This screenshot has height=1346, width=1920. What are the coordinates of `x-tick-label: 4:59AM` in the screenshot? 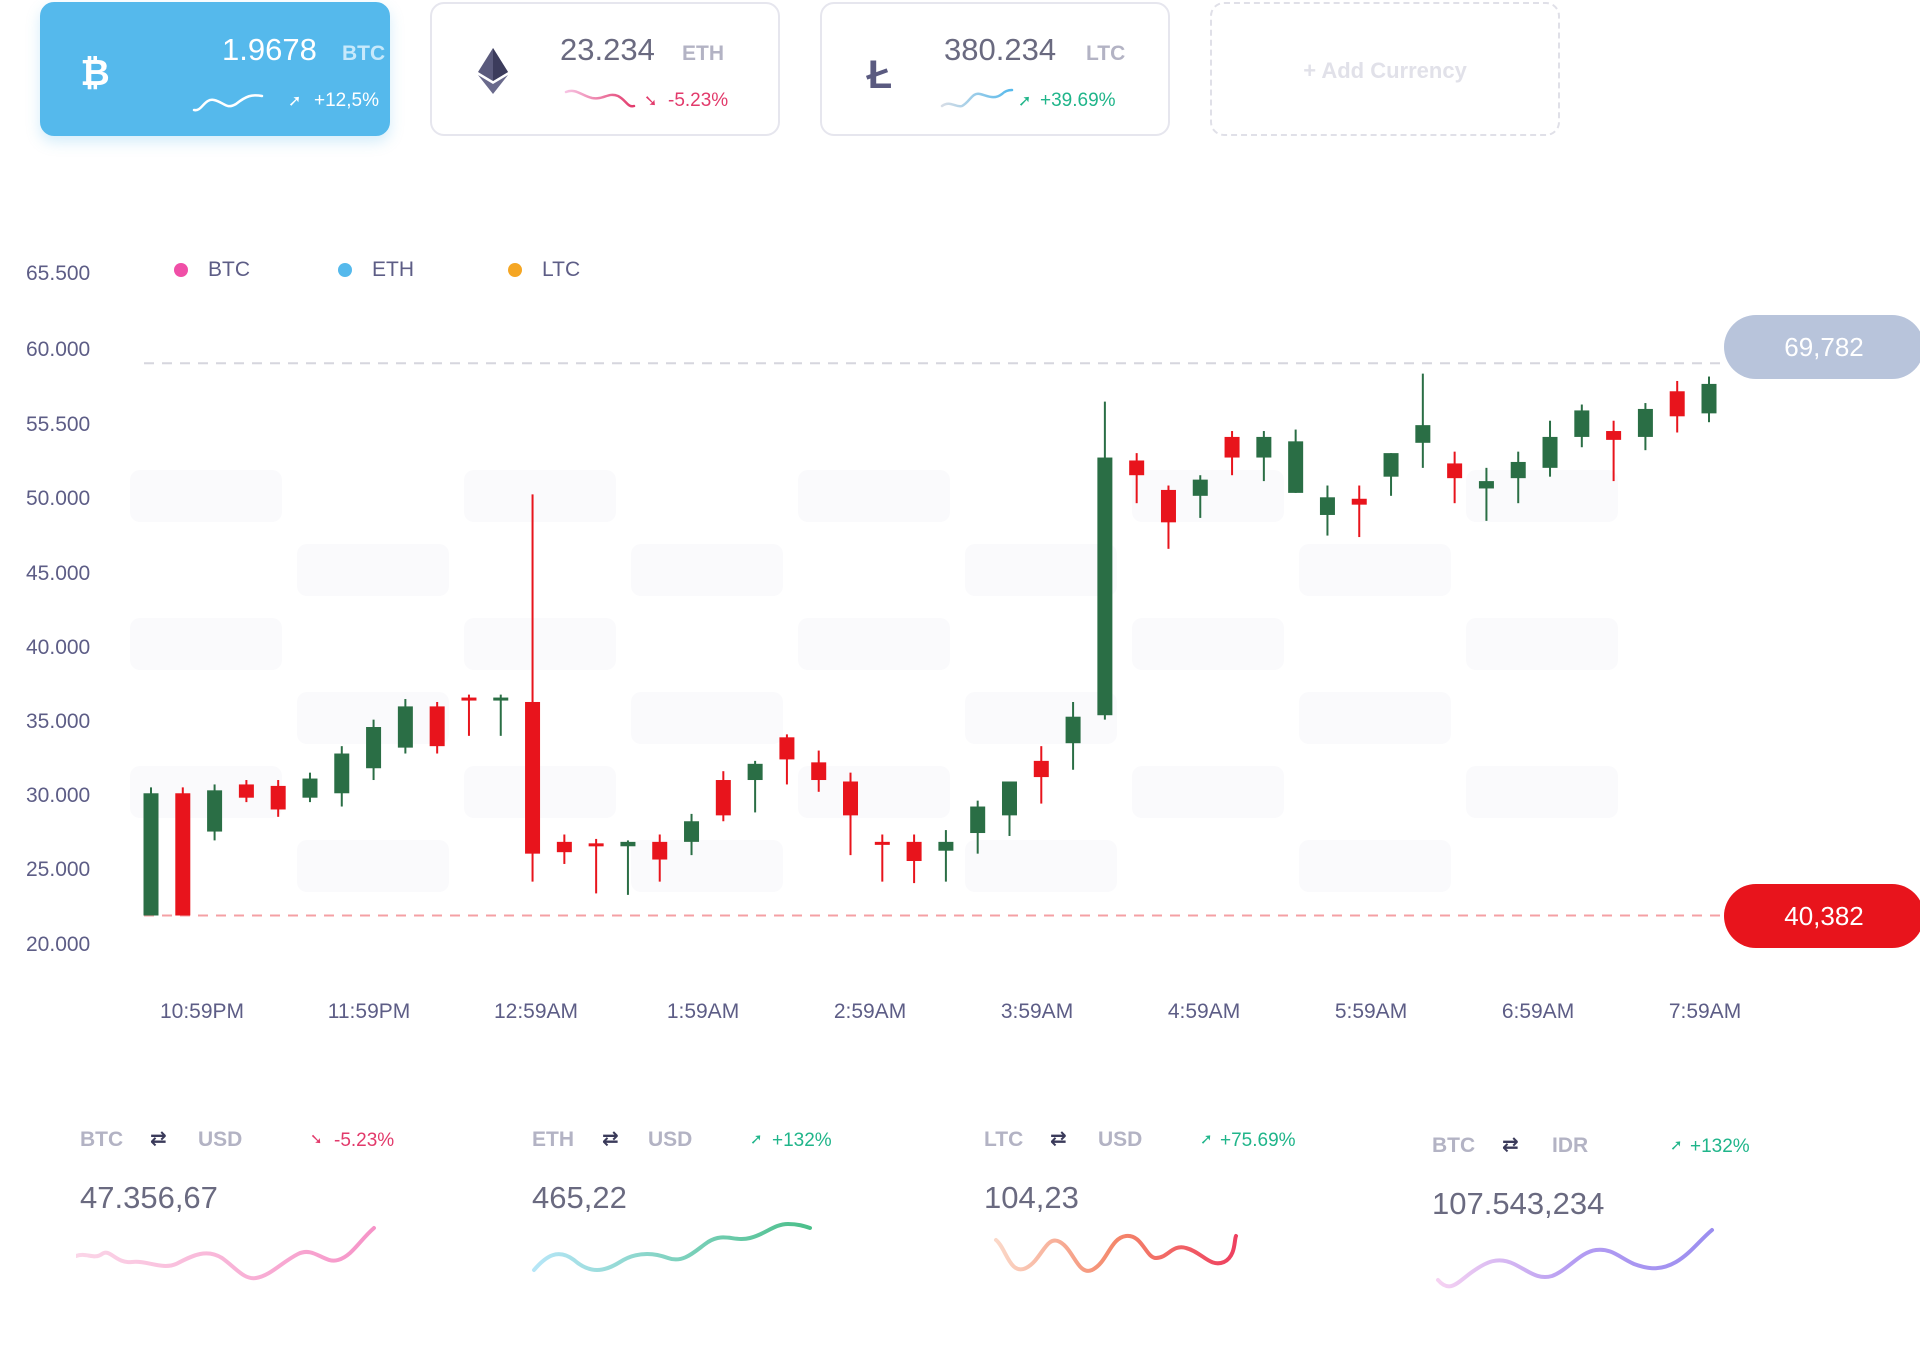 It's located at (1204, 1011).